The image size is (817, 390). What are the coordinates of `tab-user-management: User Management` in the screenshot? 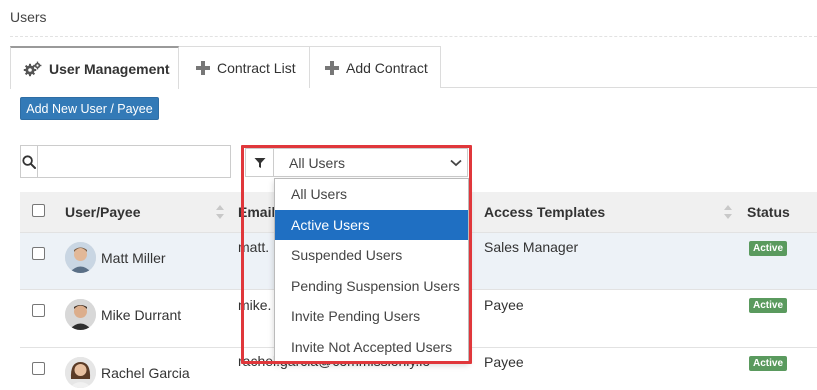 It's located at (94, 67).